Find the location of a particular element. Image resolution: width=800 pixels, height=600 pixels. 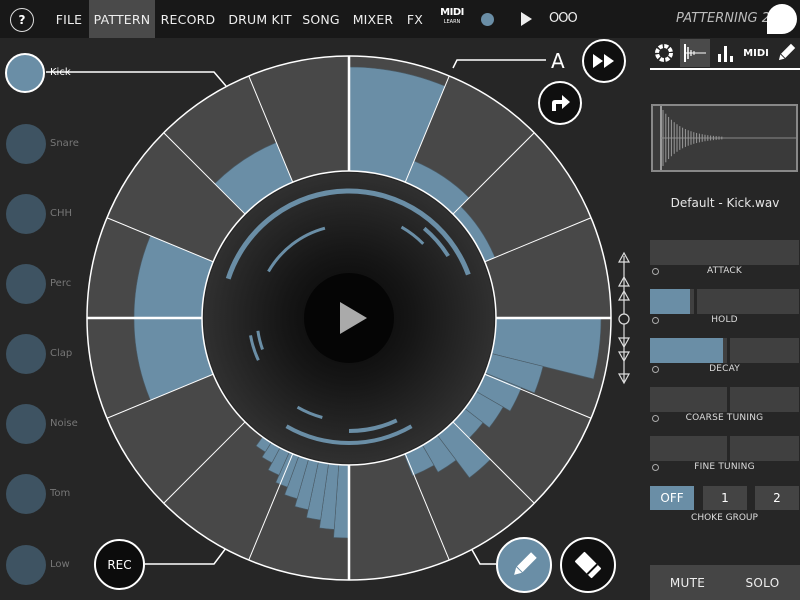

midi-tab: MIDI is located at coordinates (756, 53).